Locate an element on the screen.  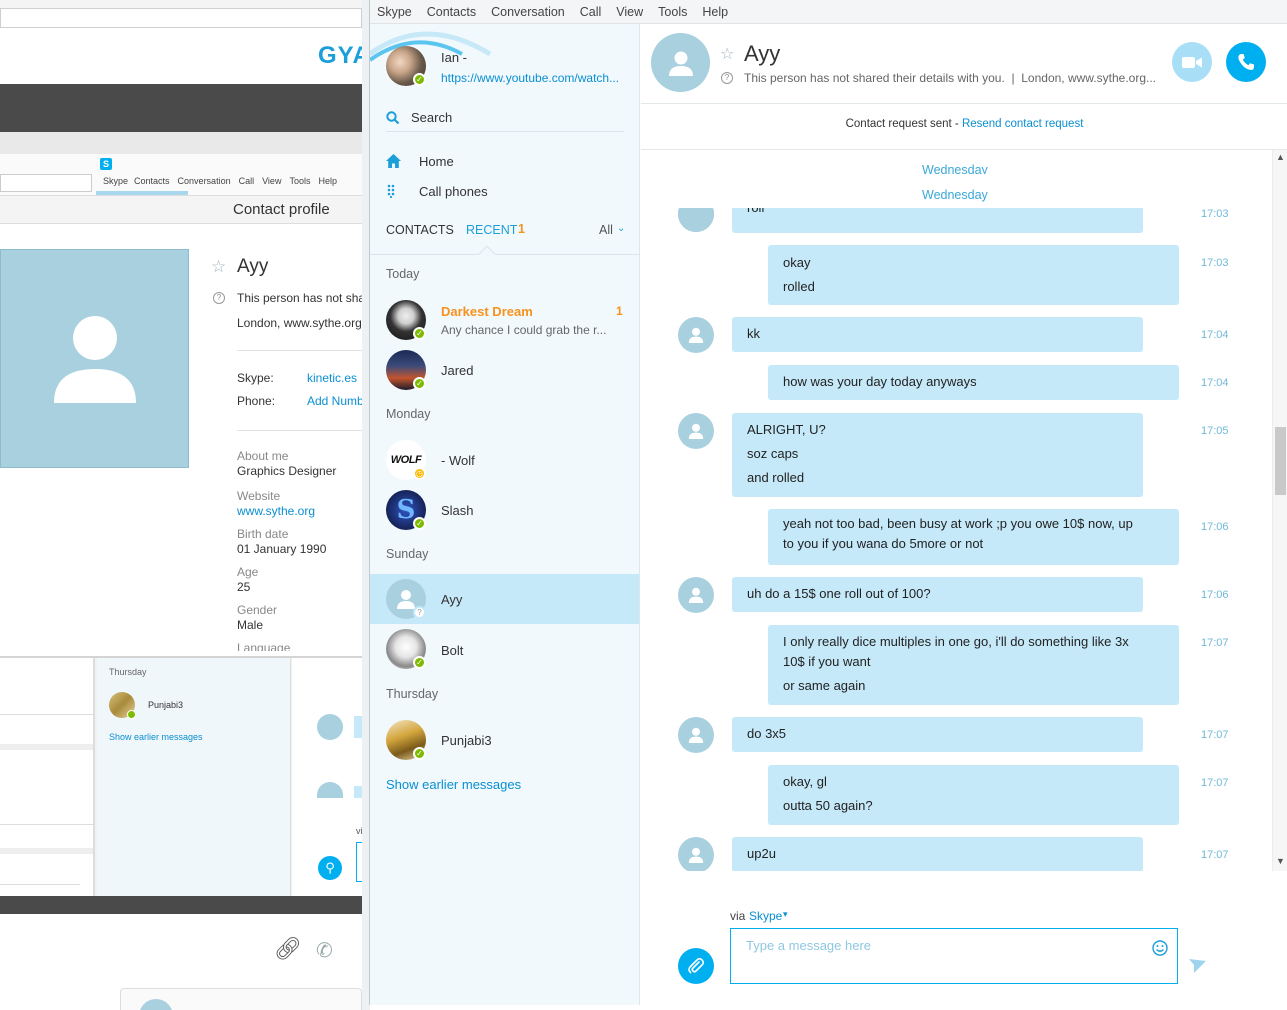
recent-count-badge: 1 is located at coordinates (521, 229).